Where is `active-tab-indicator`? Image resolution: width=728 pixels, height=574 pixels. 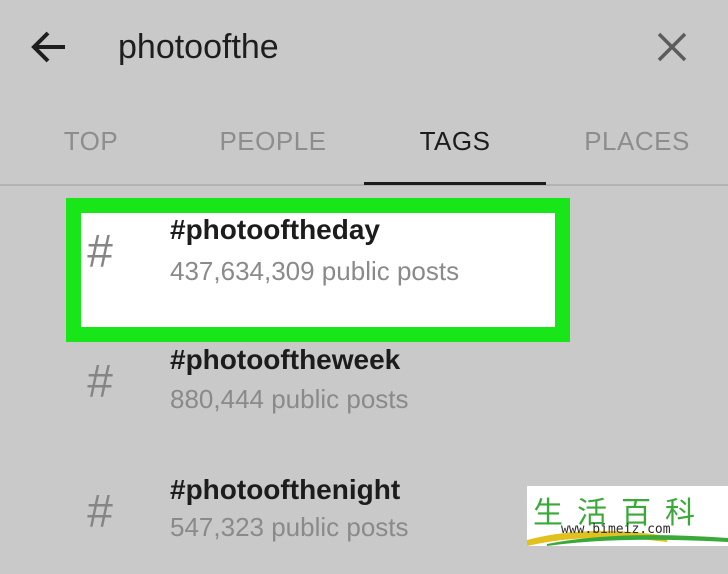 active-tab-indicator is located at coordinates (455, 183).